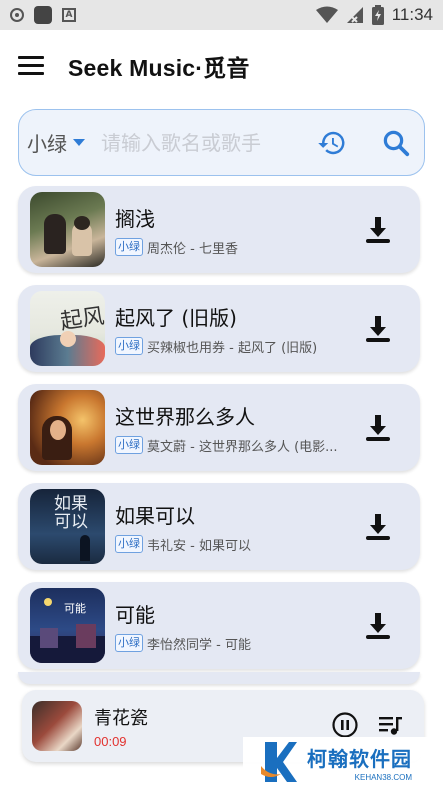 The width and height of the screenshot is (443, 787). What do you see at coordinates (345, 725) in the screenshot?
I see `pause-icon` at bounding box center [345, 725].